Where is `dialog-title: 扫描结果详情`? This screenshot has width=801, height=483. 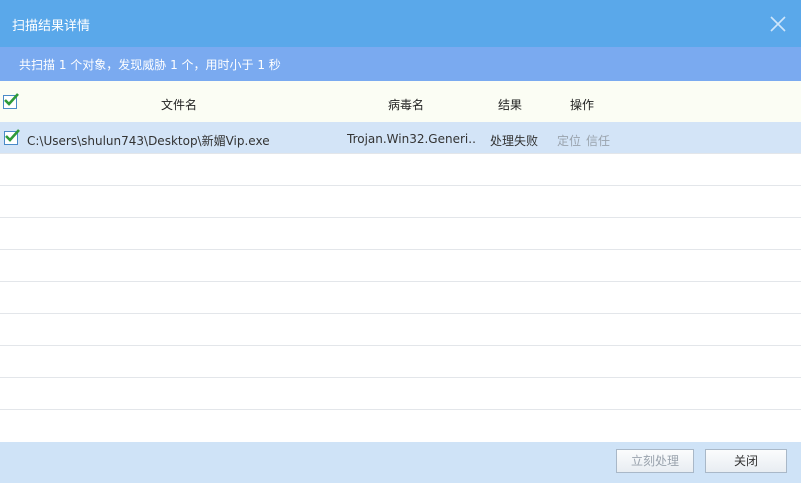
dialog-title: 扫描结果详情 is located at coordinates (51, 26).